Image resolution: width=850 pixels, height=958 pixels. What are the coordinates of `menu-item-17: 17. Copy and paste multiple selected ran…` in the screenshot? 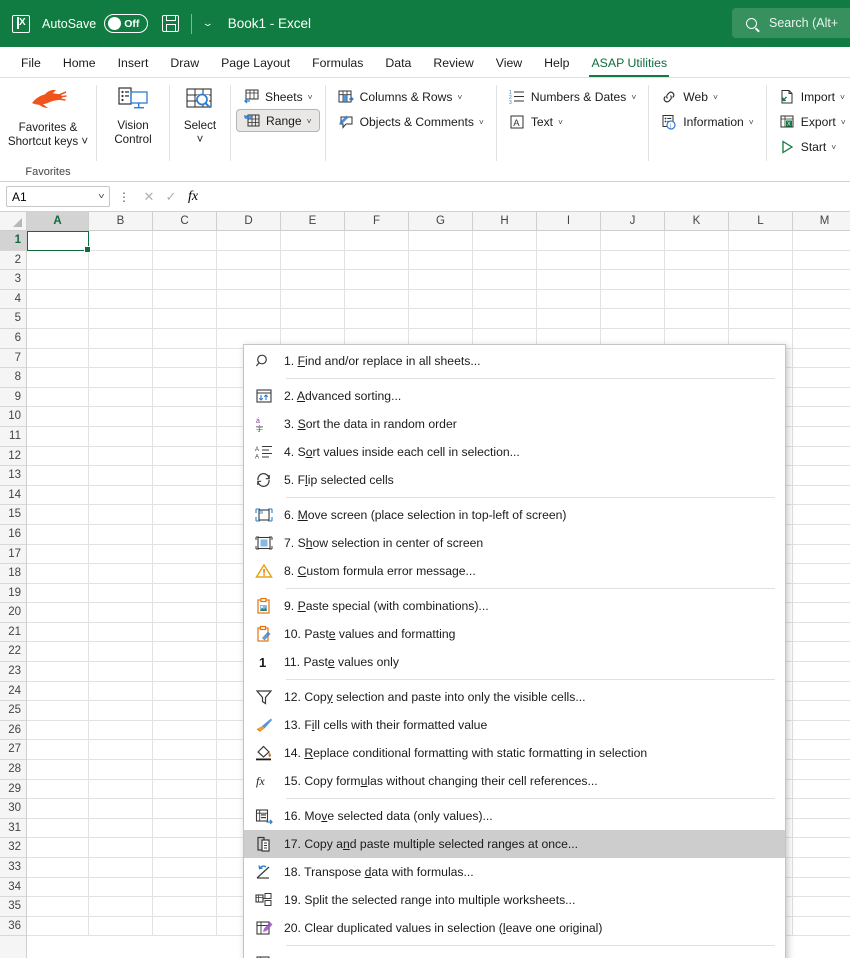 It's located at (514, 844).